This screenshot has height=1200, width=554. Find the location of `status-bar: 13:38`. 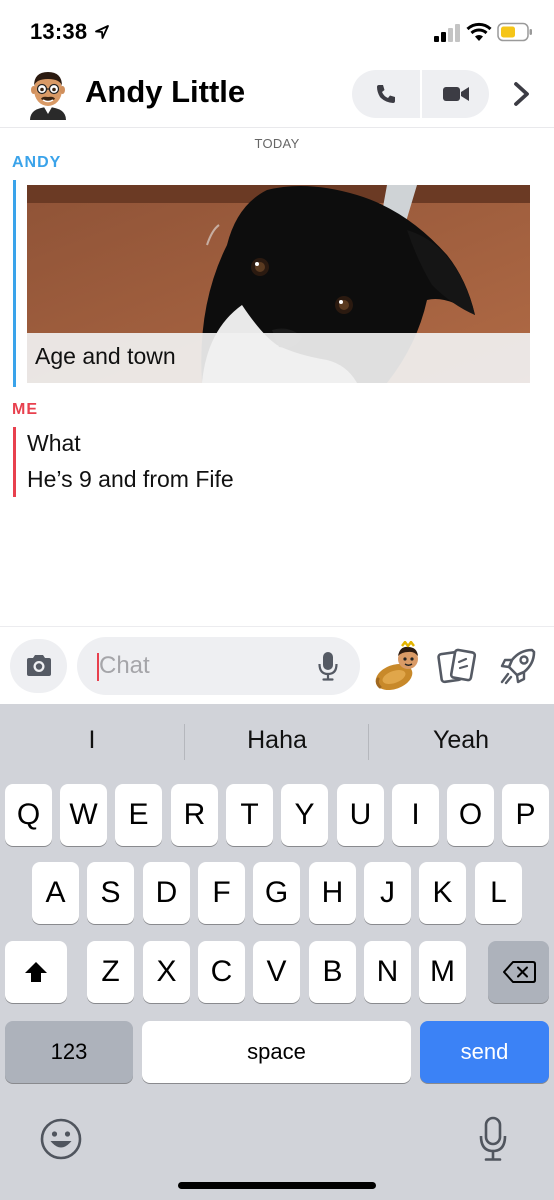

status-bar: 13:38 is located at coordinates (277, 32).